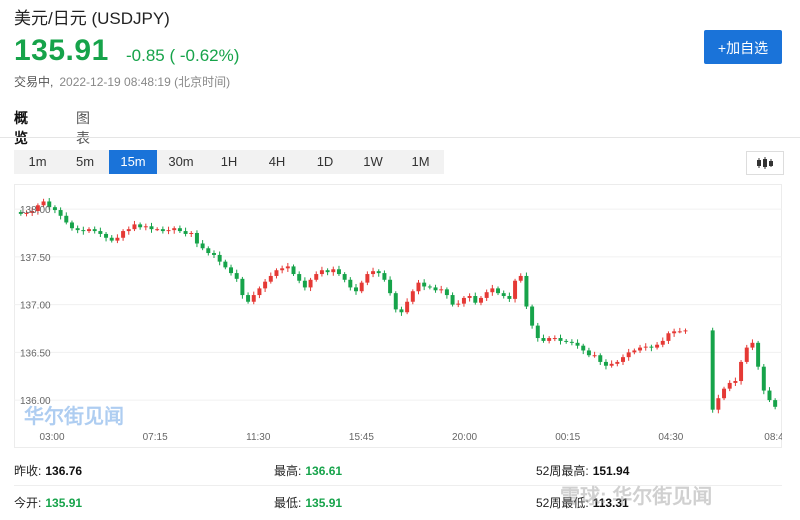 The width and height of the screenshot is (800, 520). I want to click on stat-prev-close: 昨收: 136.76, so click(48, 470).